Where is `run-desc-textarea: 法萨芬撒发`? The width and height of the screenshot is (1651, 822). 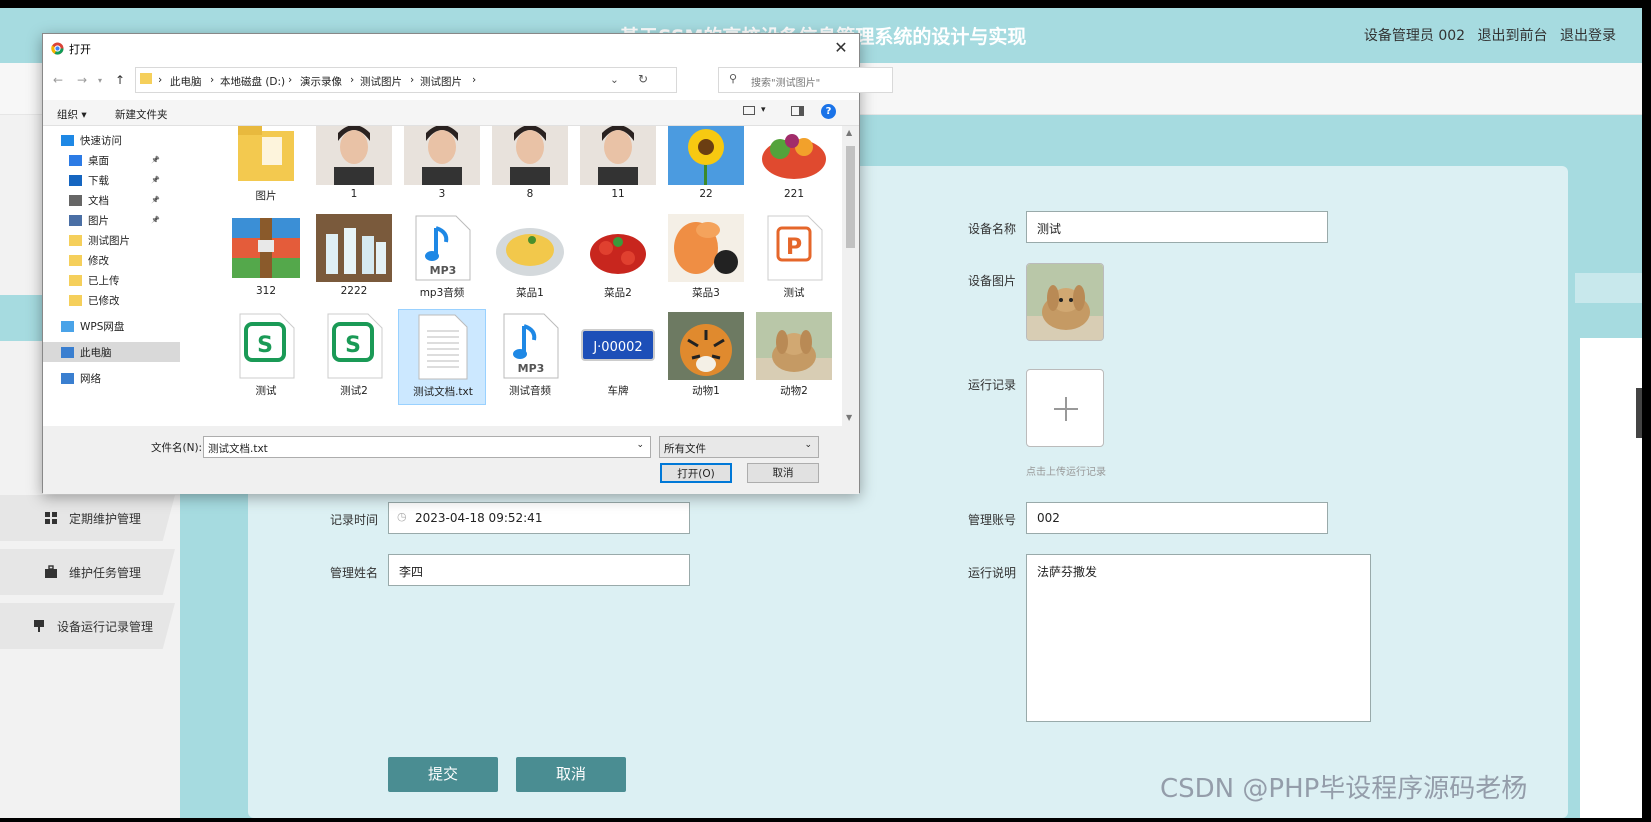
run-desc-textarea: 法萨芬撒发 is located at coordinates (1198, 638).